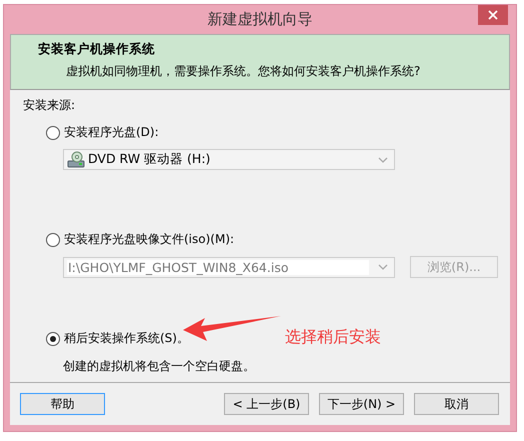 This screenshot has width=524, height=441. What do you see at coordinates (266, 404) in the screenshot?
I see `dialog-button: < 上一步(B)` at bounding box center [266, 404].